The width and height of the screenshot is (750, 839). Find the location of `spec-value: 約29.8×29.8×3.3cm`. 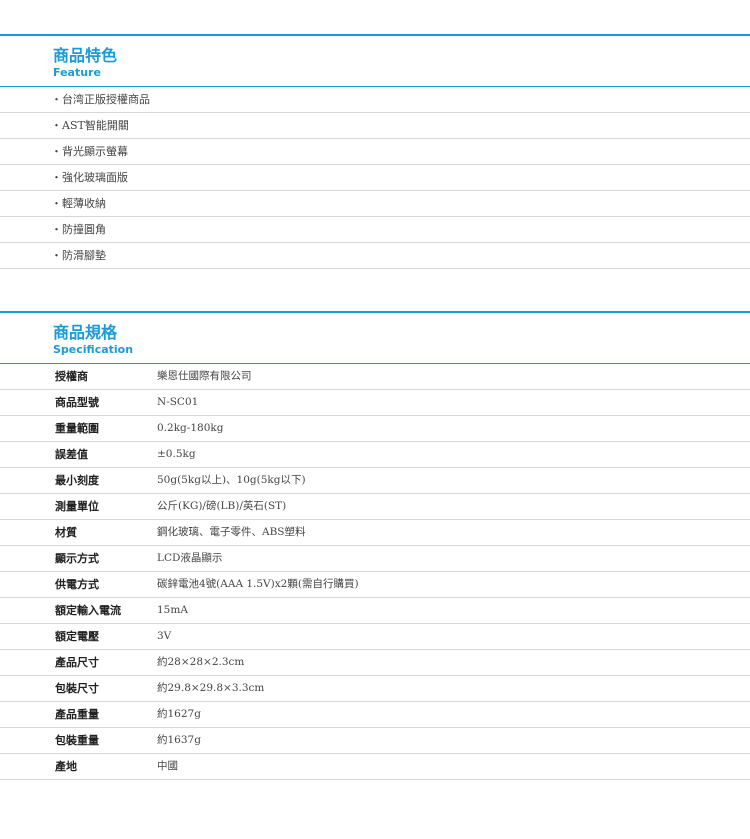

spec-value: 約29.8×29.8×3.3cm is located at coordinates (211, 688).